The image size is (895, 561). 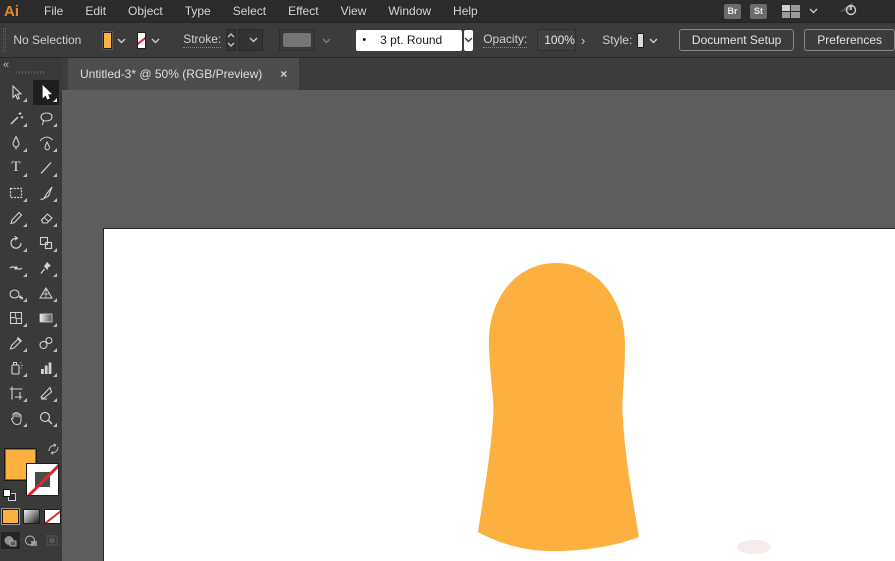 What do you see at coordinates (231, 40) in the screenshot?
I see `stroke-weight-stepper` at bounding box center [231, 40].